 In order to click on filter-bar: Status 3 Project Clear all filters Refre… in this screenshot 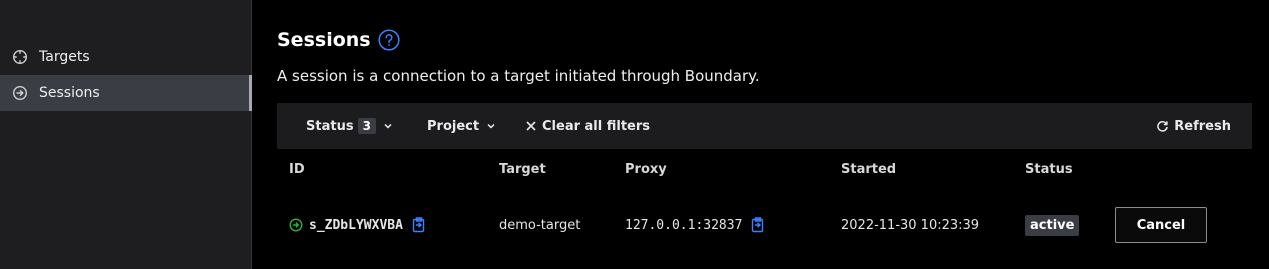, I will do `click(764, 126)`.